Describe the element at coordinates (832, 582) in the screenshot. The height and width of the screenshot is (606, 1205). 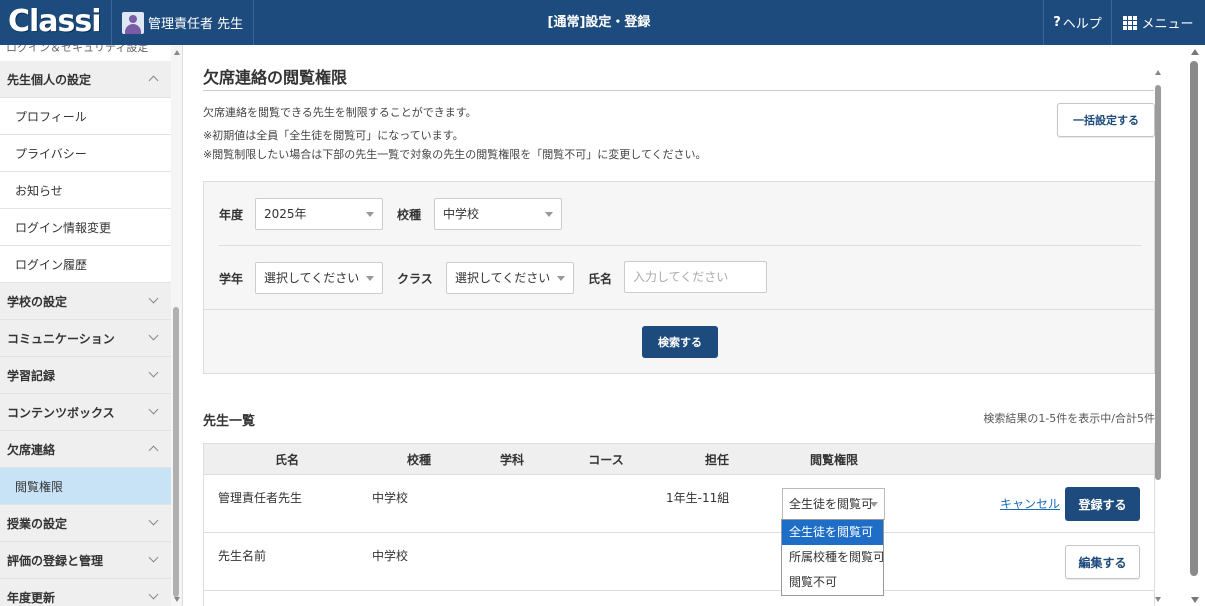
I see `dropdown-option-not-allowed: 閲覧不可` at that location.